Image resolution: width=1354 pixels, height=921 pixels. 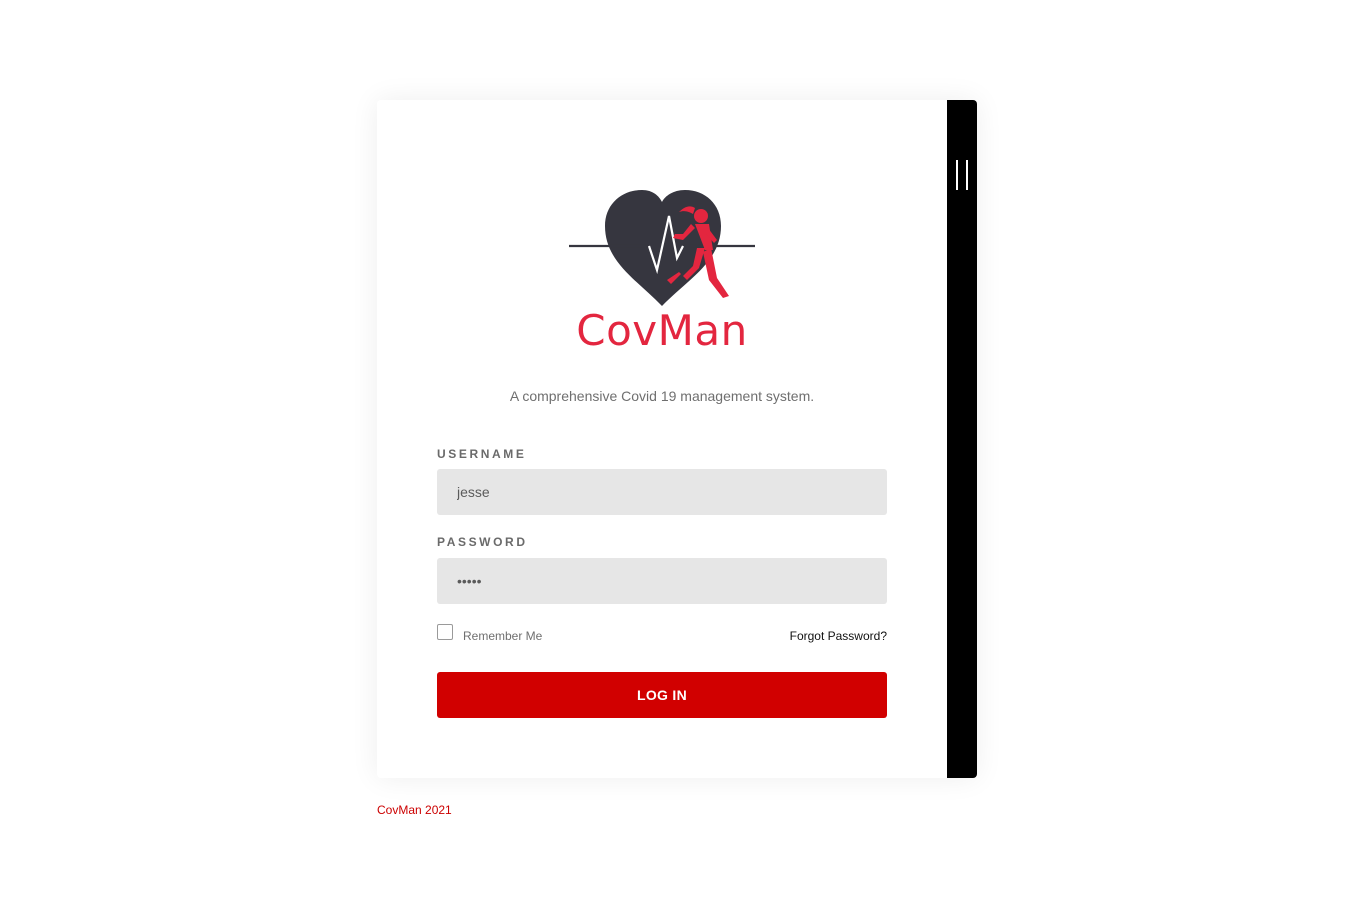 I want to click on password-label: PASSWORD, so click(x=482, y=542).